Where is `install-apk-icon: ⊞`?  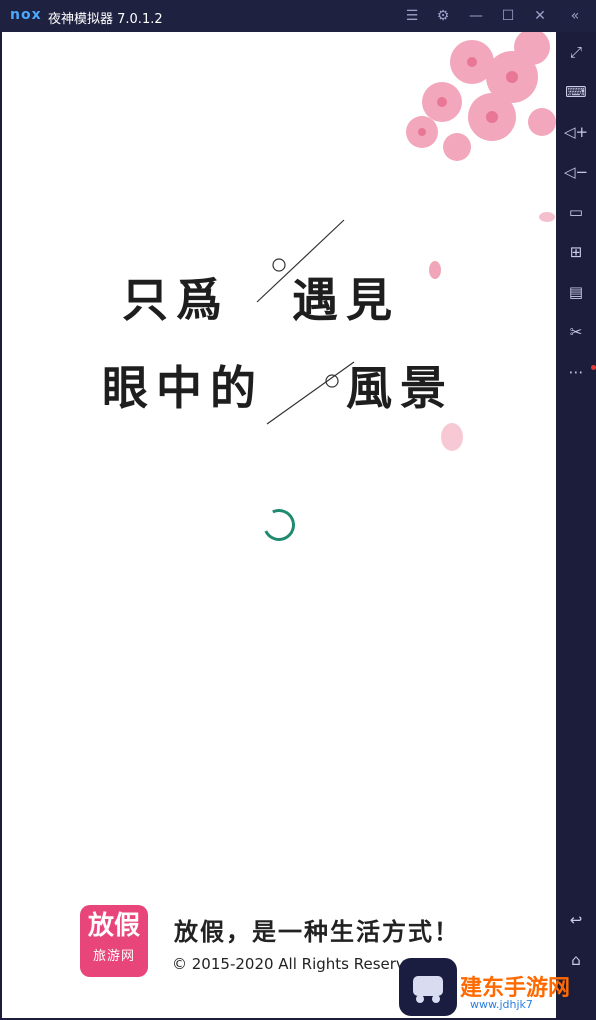
install-apk-icon: ⊞ is located at coordinates (576, 252).